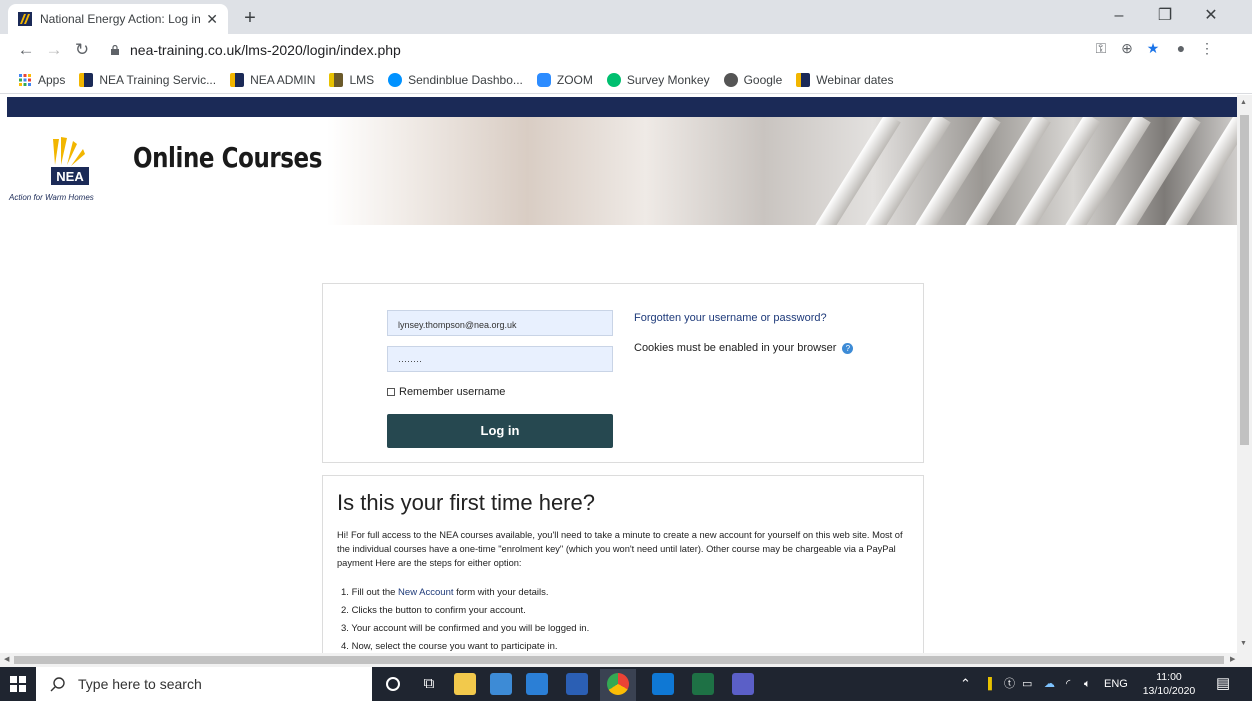  Describe the element at coordinates (1101, 48) in the screenshot. I see `key-icon: ⚿` at that location.